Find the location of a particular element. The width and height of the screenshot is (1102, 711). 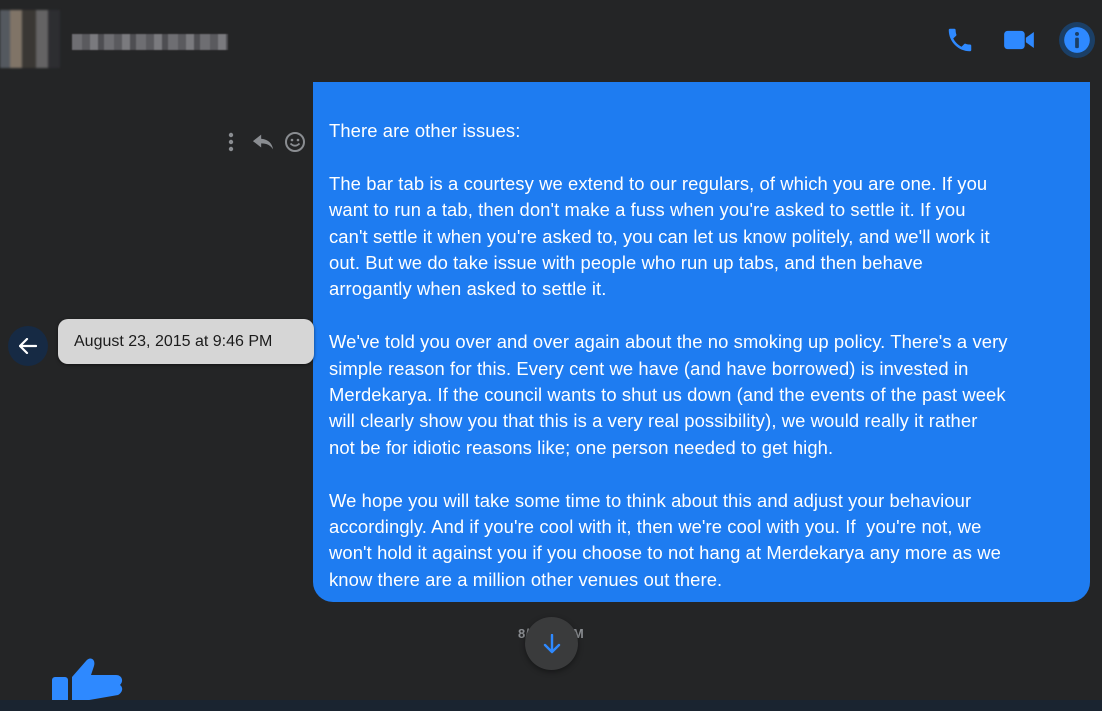

arrow-down-icon is located at coordinates (551, 643).